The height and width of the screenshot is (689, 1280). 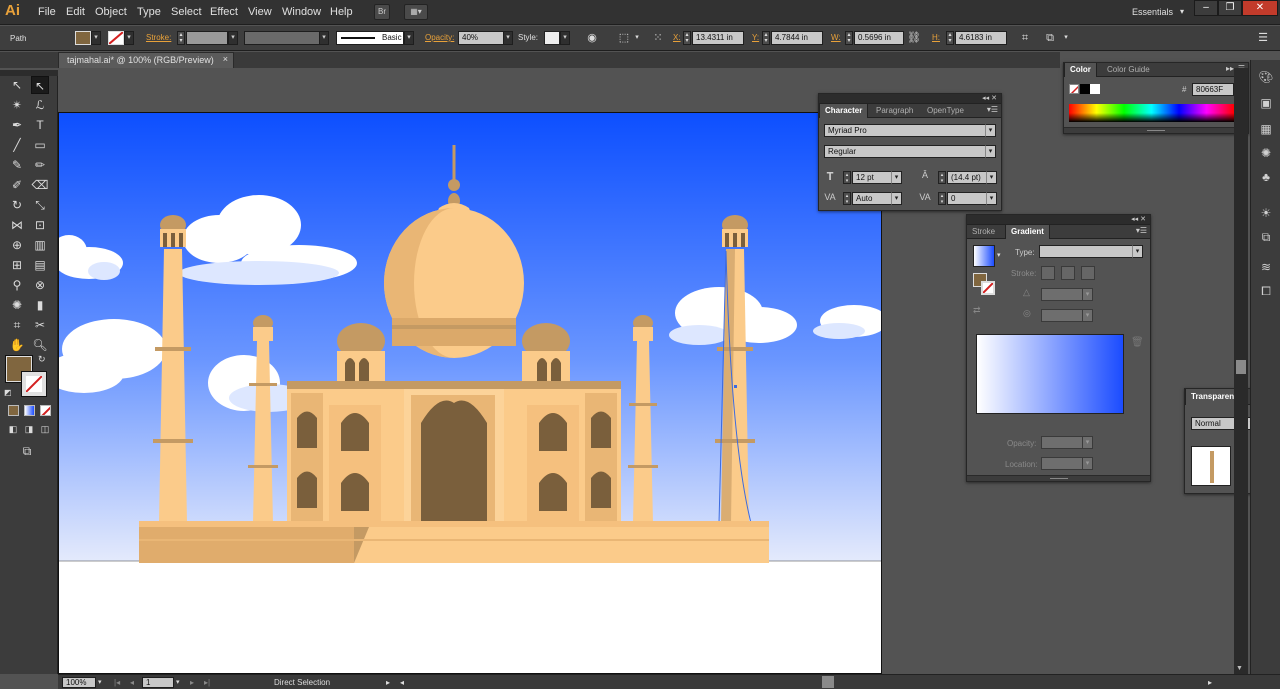 I want to click on font-style-field: Regular, so click(x=905, y=151).